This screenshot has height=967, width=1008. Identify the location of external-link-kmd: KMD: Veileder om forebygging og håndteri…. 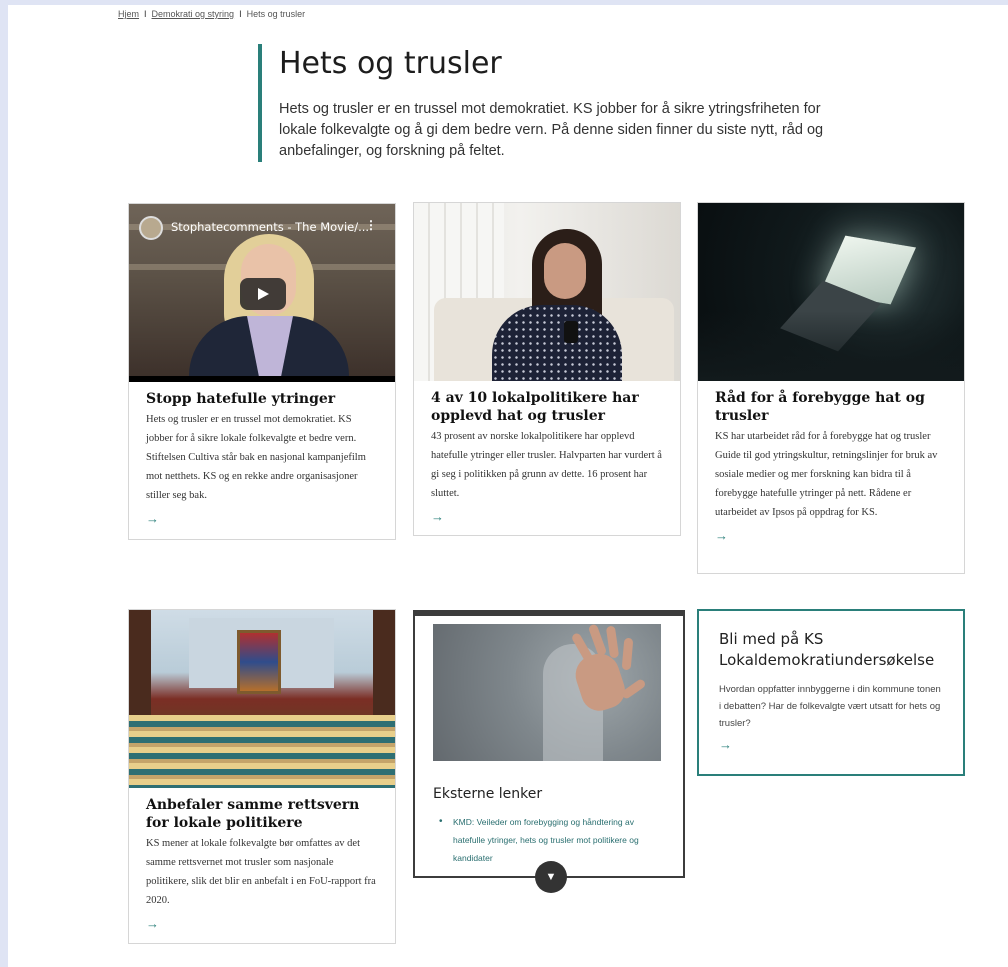
(551, 840).